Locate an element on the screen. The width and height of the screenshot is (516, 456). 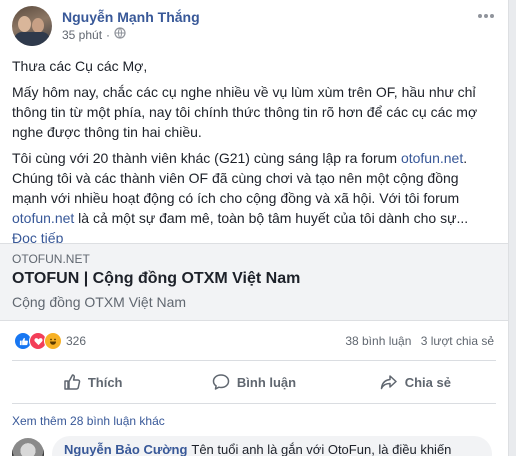
like-label: Thích is located at coordinates (105, 382).